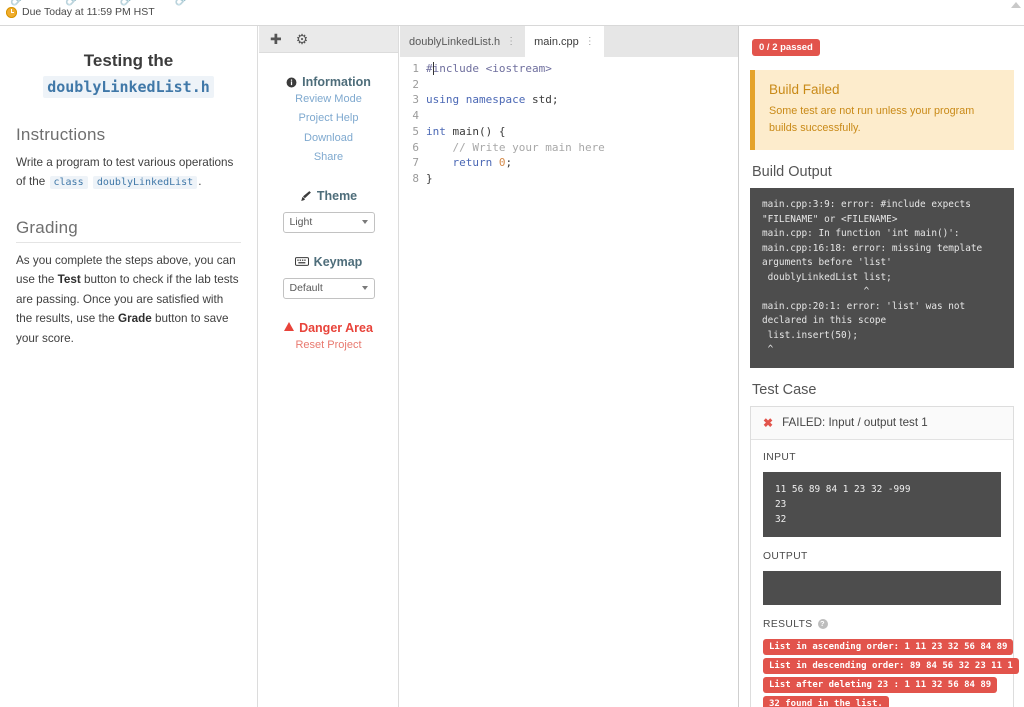 This screenshot has height=707, width=1024. Describe the element at coordinates (564, 41) in the screenshot. I see `tab-main-cpp: main.cpp ⋮` at that location.